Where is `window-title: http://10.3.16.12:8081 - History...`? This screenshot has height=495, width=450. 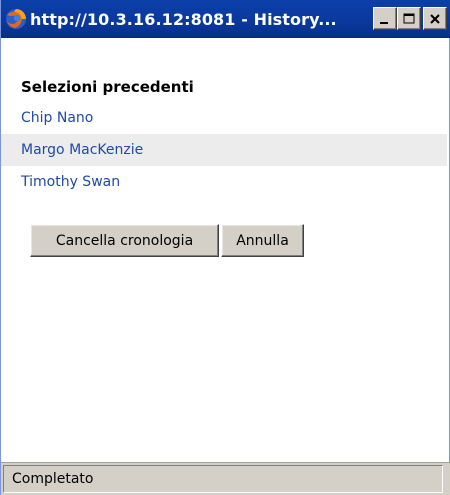
window-title: http://10.3.16.12:8081 - History... is located at coordinates (183, 19).